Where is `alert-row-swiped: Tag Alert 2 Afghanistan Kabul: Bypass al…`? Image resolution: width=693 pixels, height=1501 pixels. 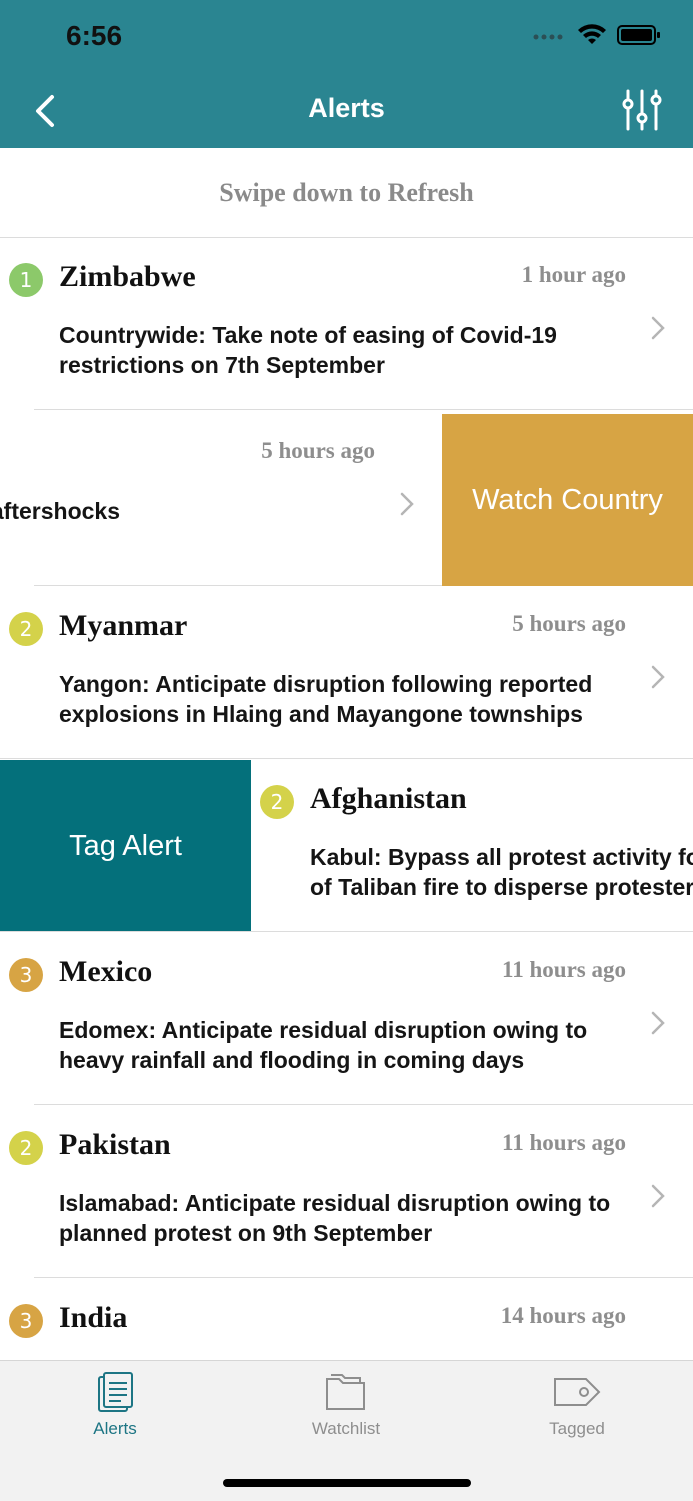
alert-row-swiped: Tag Alert 2 Afghanistan Kabul: Bypass al… is located at coordinates (346, 846).